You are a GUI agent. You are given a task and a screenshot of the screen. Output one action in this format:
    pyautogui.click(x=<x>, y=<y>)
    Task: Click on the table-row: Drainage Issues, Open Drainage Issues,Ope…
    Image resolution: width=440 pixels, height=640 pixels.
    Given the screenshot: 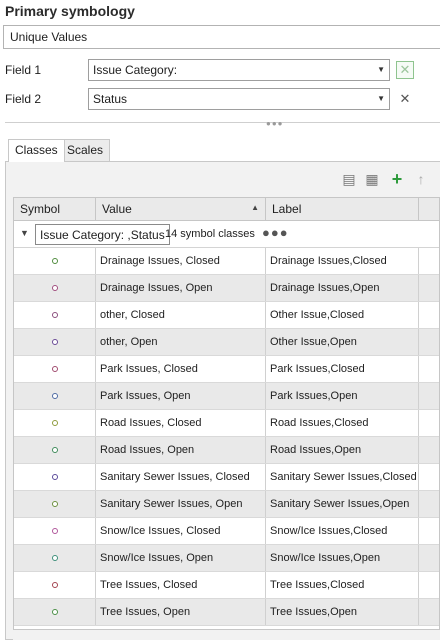 What is the action you would take?
    pyautogui.click(x=226, y=288)
    